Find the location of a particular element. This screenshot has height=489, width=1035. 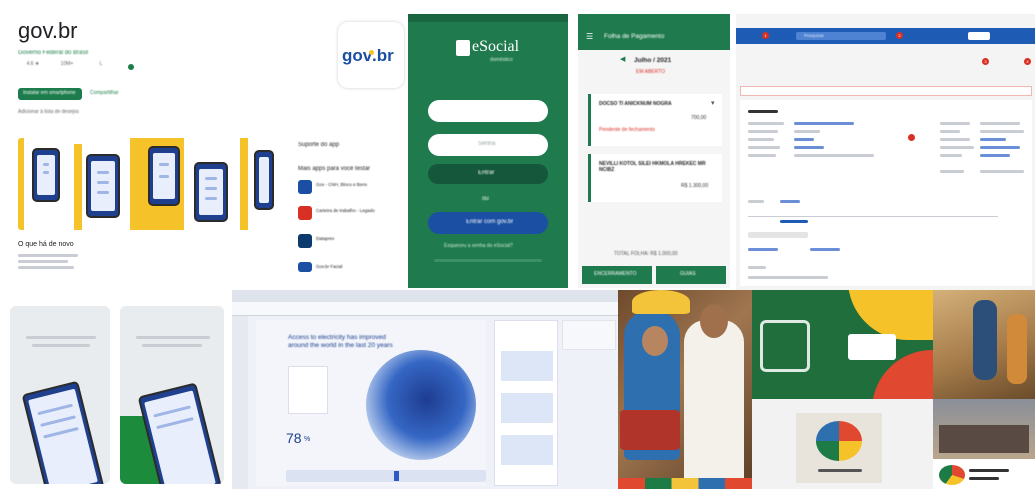

similar-apps-title: Mais apps para você testar is located at coordinates (334, 169).